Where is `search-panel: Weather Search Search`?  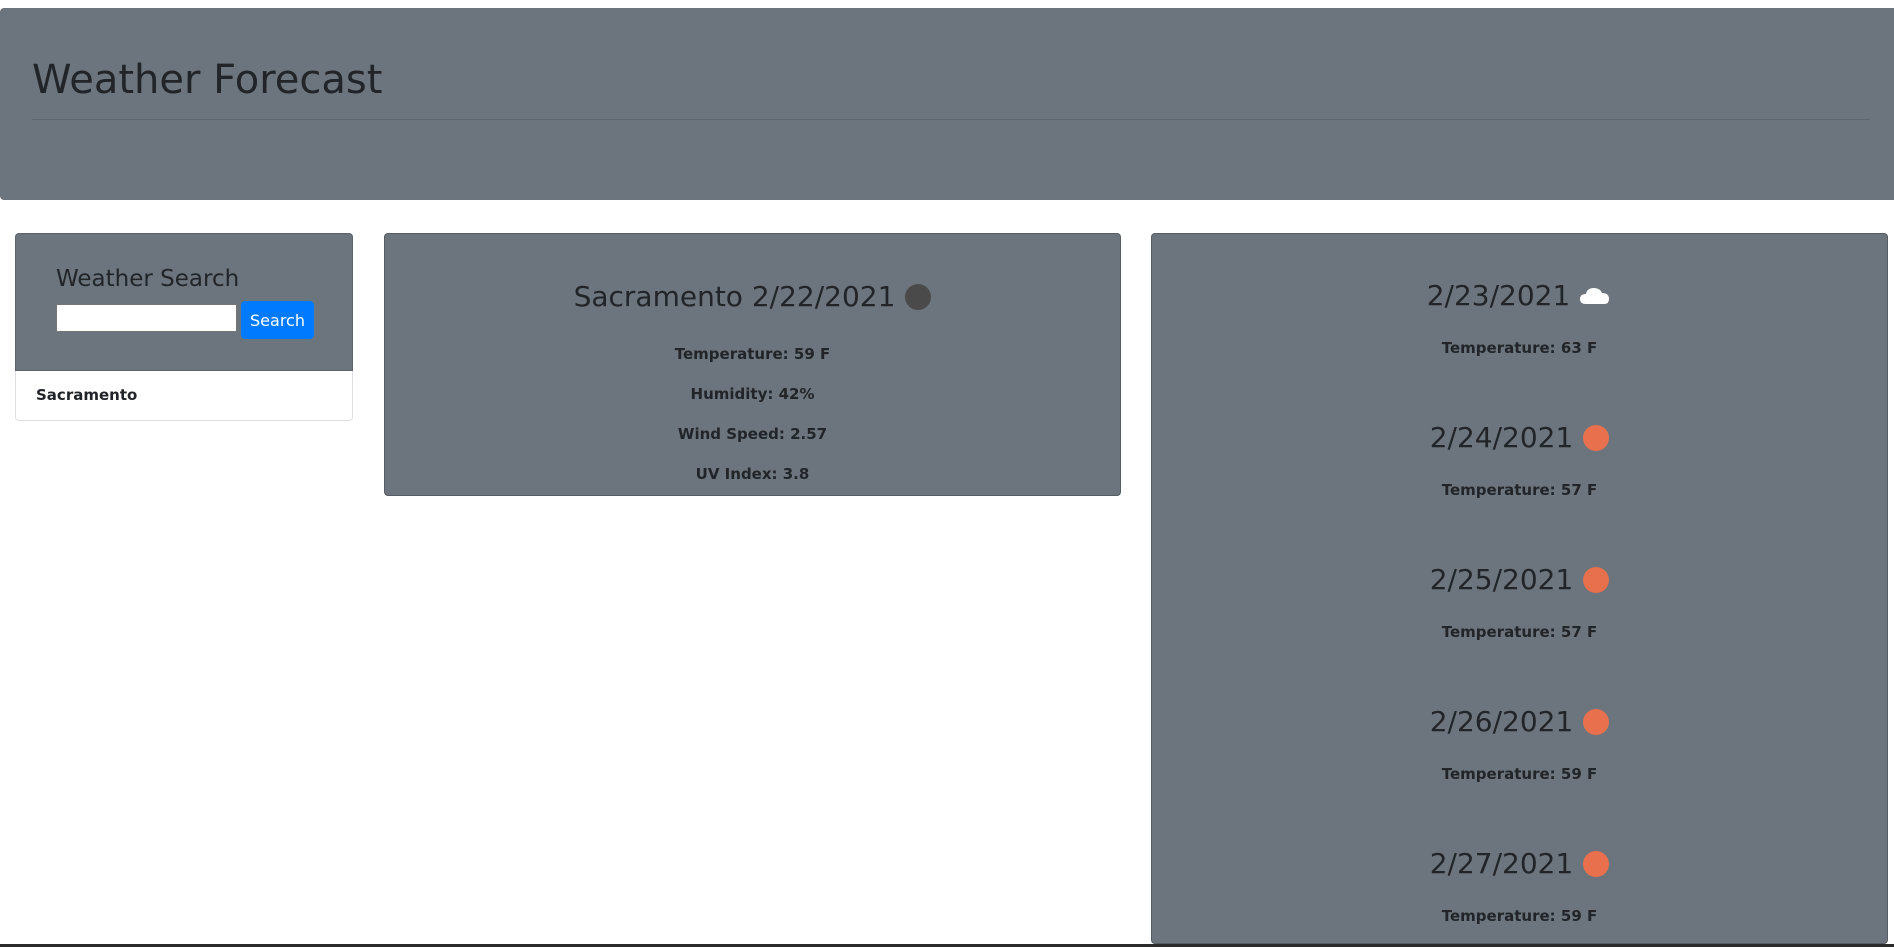
search-panel: Weather Search Search is located at coordinates (184, 302).